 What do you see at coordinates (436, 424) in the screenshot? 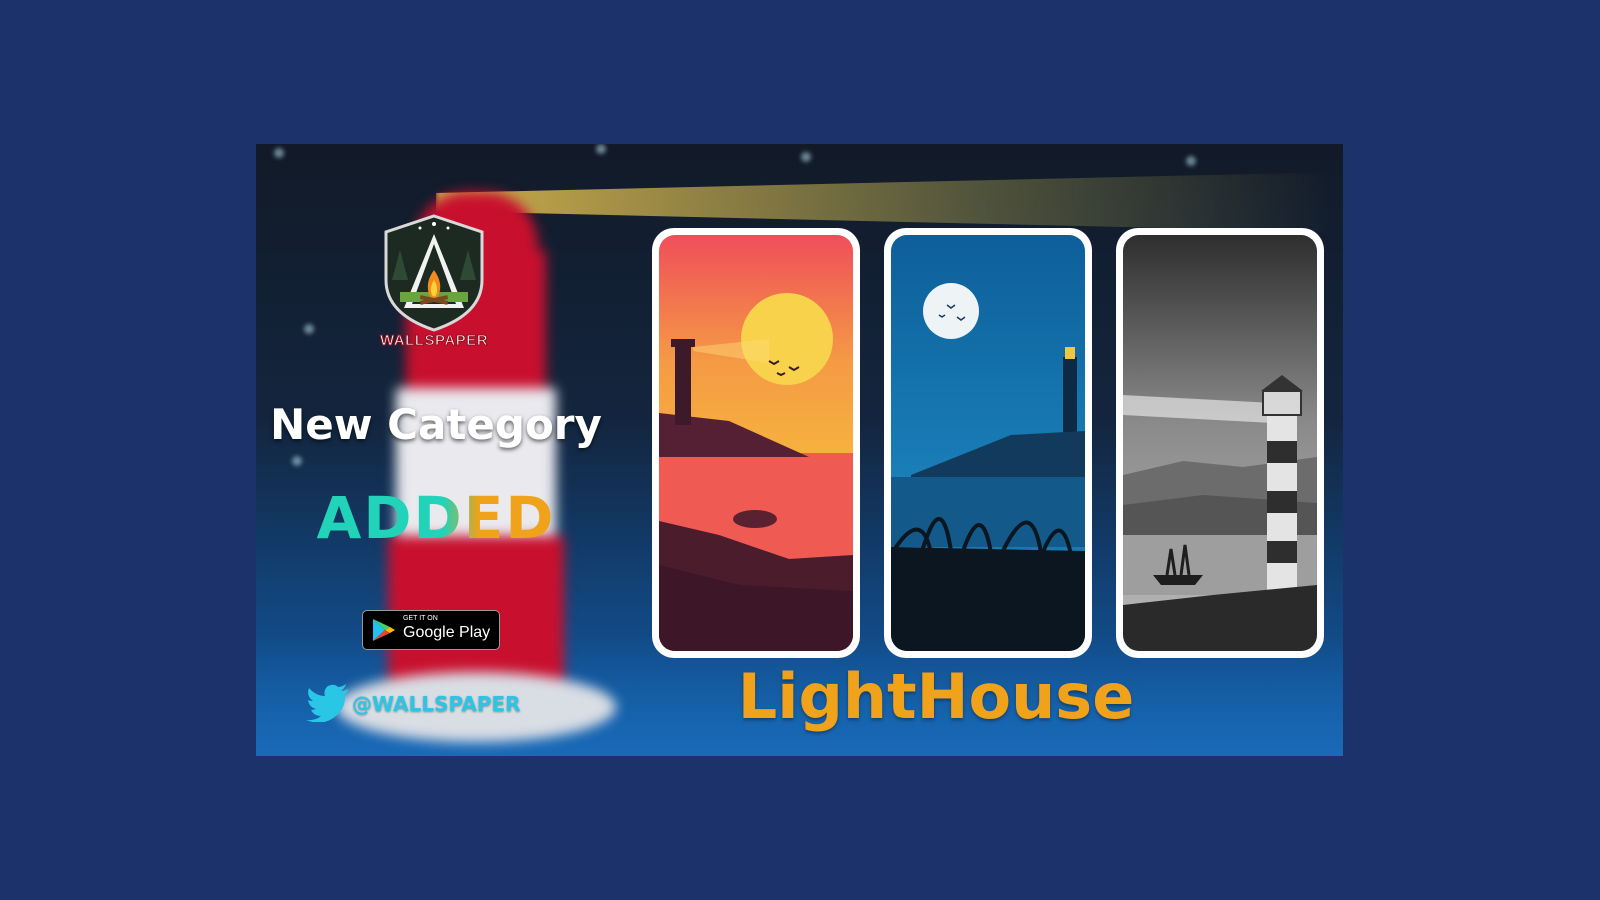
I see `headline: New Category` at bounding box center [436, 424].